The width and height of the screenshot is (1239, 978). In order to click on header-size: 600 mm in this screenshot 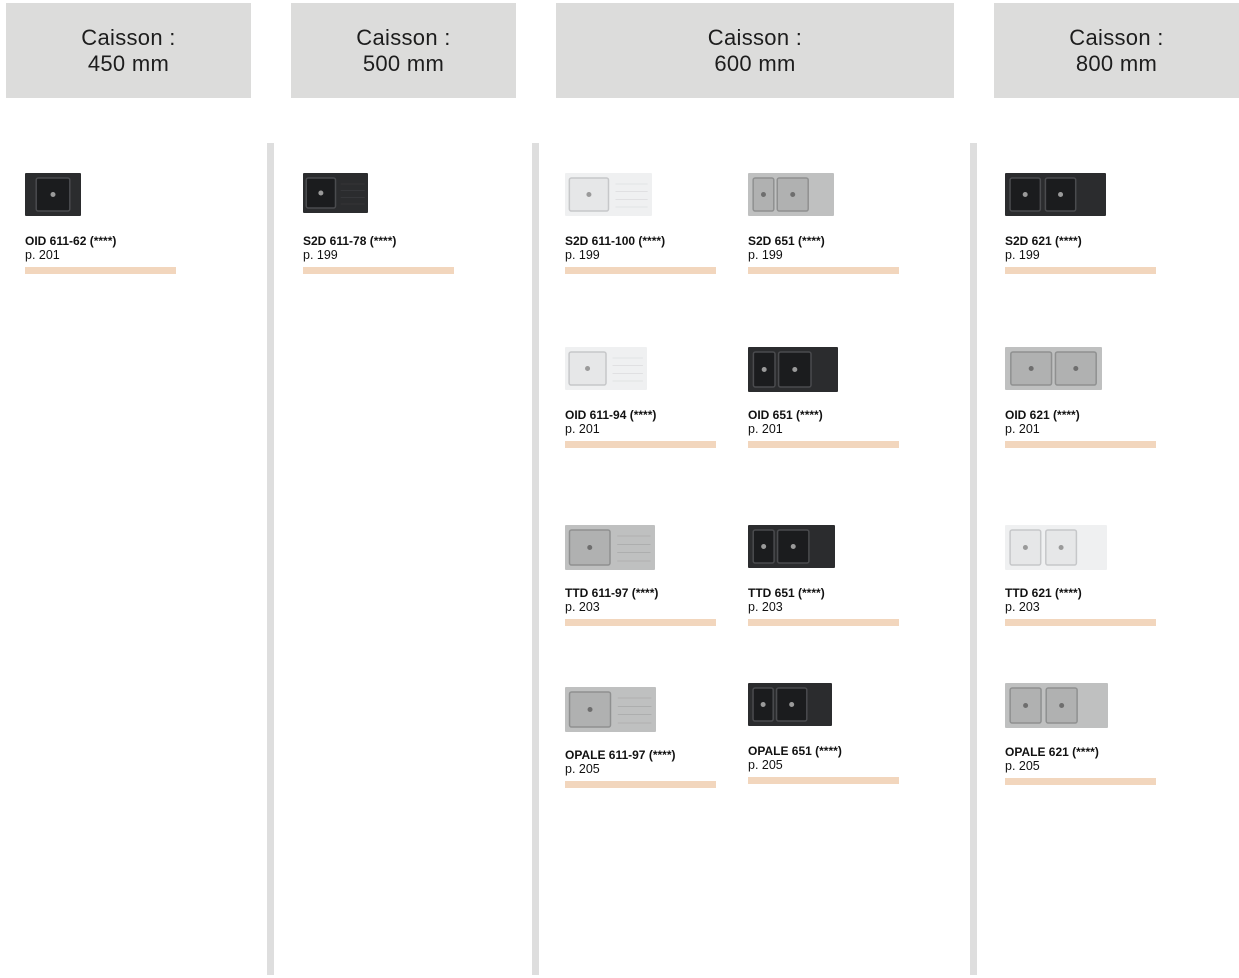, I will do `click(755, 63)`.